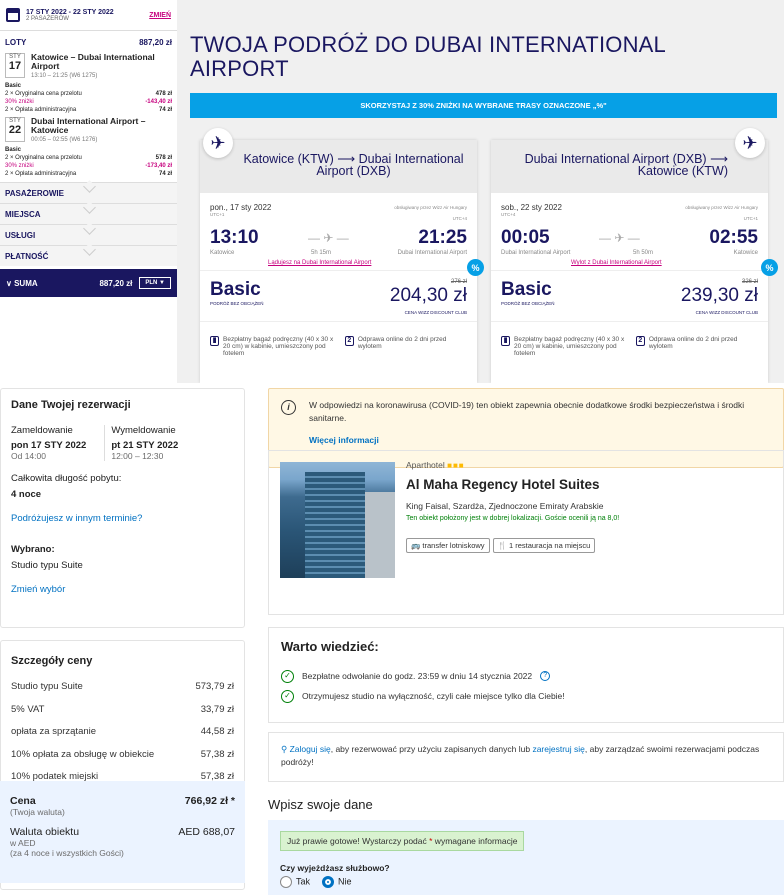 Image resolution: width=784 pixels, height=895 pixels. I want to click on tag-airport-transfer: 🚌 transfer lotniskowy, so click(448, 545).